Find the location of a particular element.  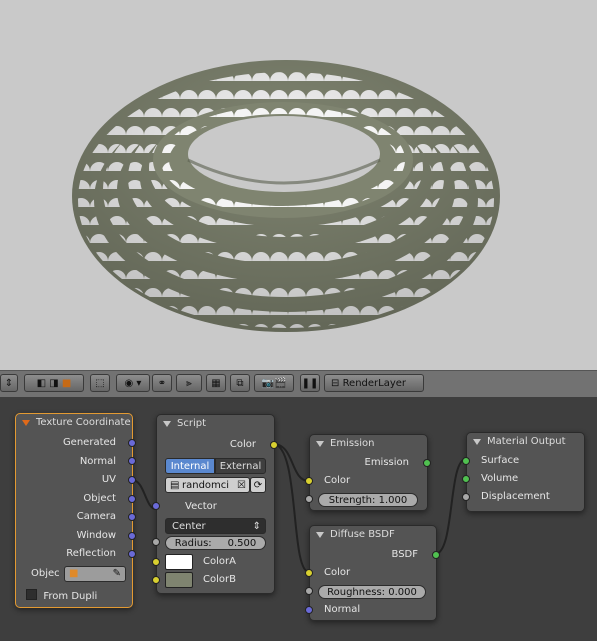

render-layer-selector: ⊟ RenderLayer is located at coordinates (374, 383).